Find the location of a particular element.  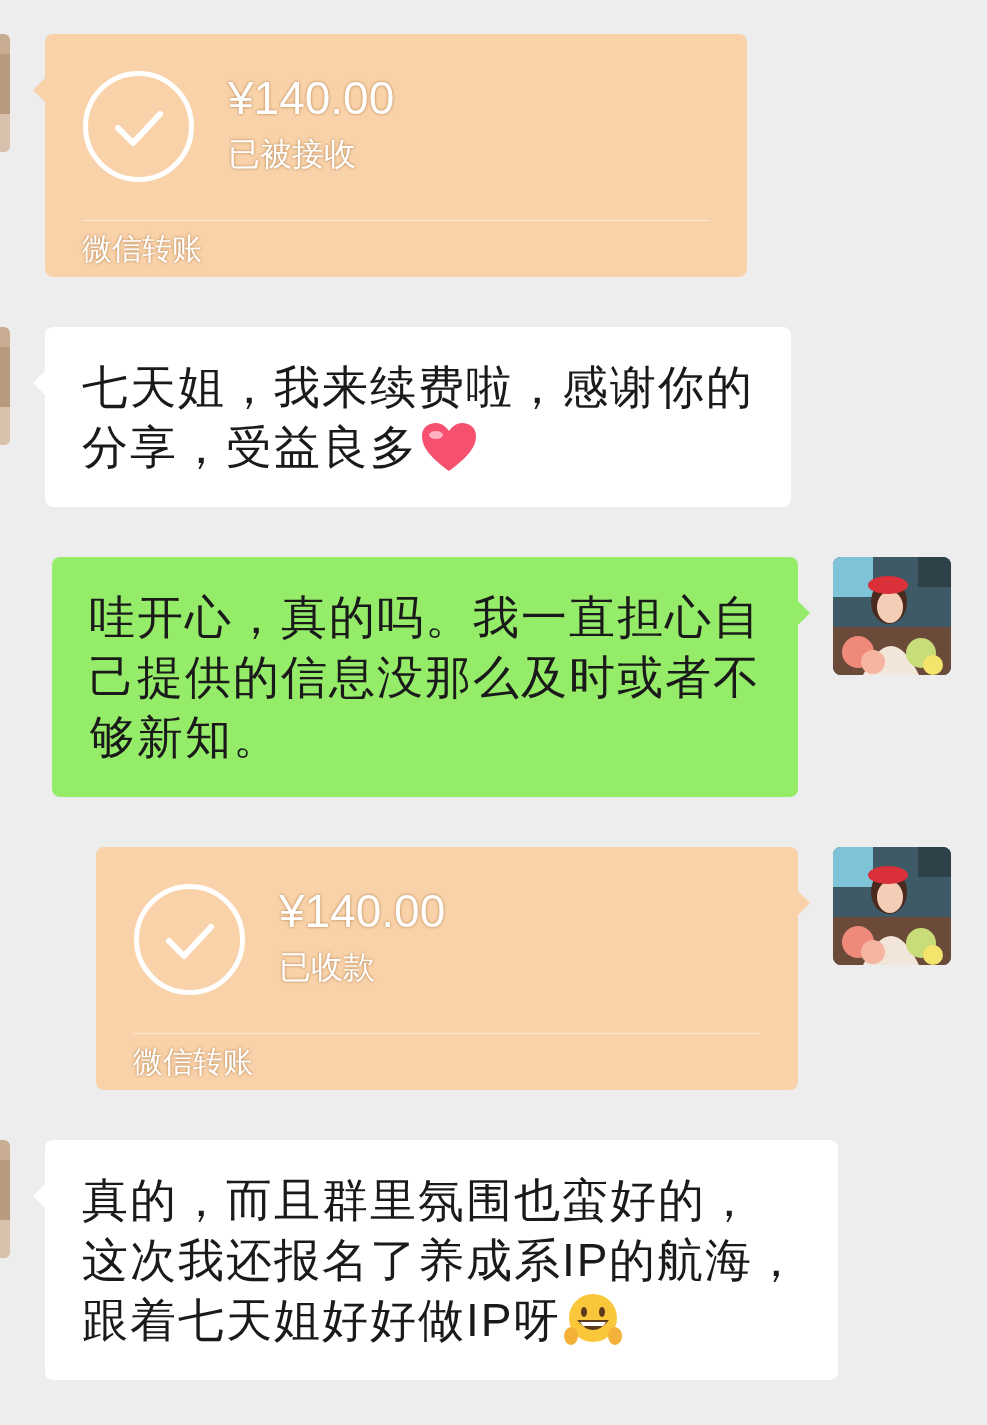

transfer-card: ¥140.00 已收款 微信转账 is located at coordinates (447, 968).